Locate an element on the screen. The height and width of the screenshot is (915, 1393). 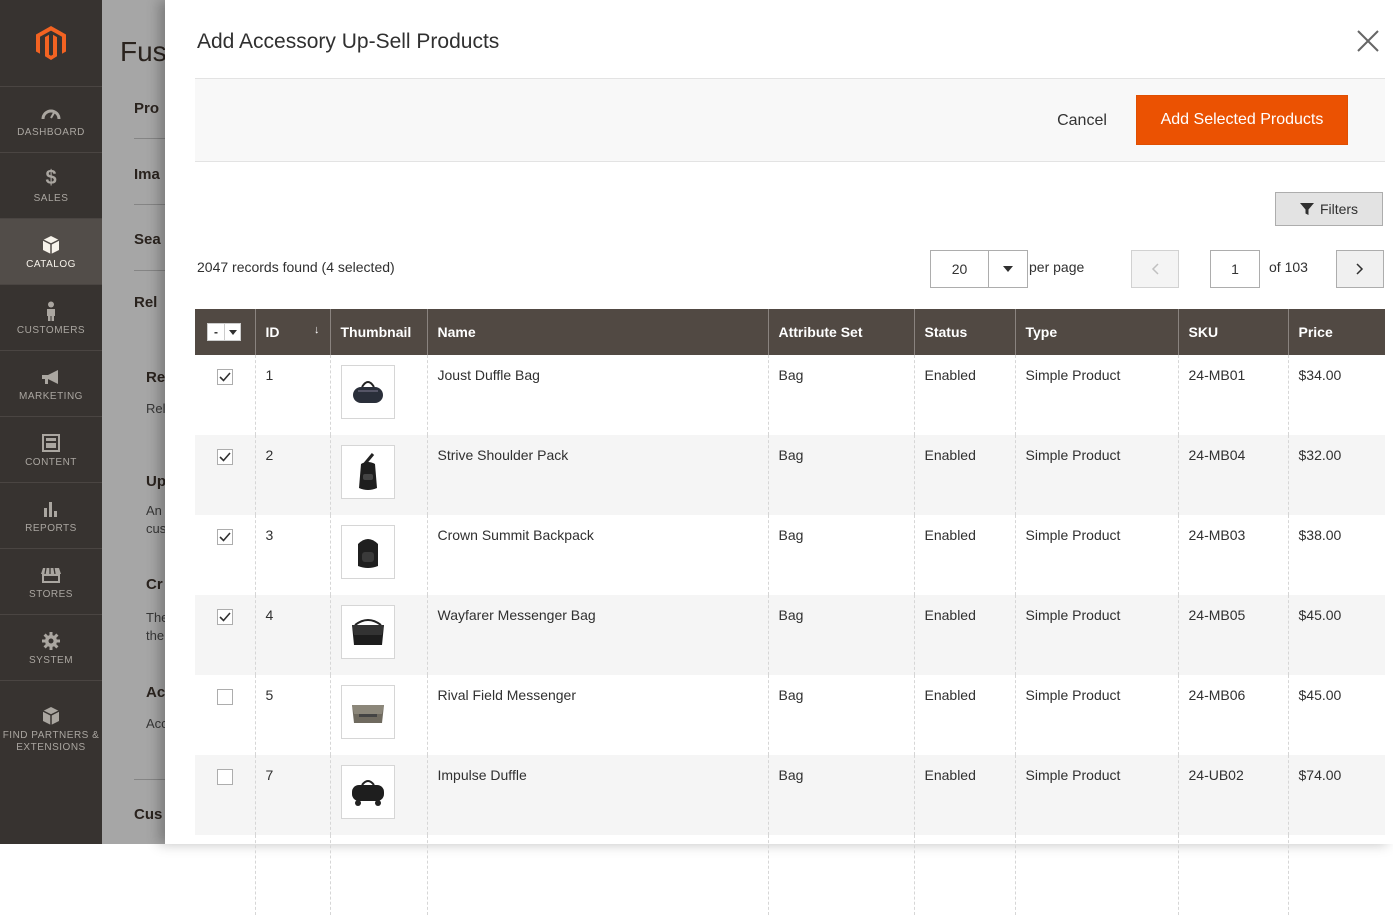
nav-reports: REPORTS is located at coordinates (51, 515).